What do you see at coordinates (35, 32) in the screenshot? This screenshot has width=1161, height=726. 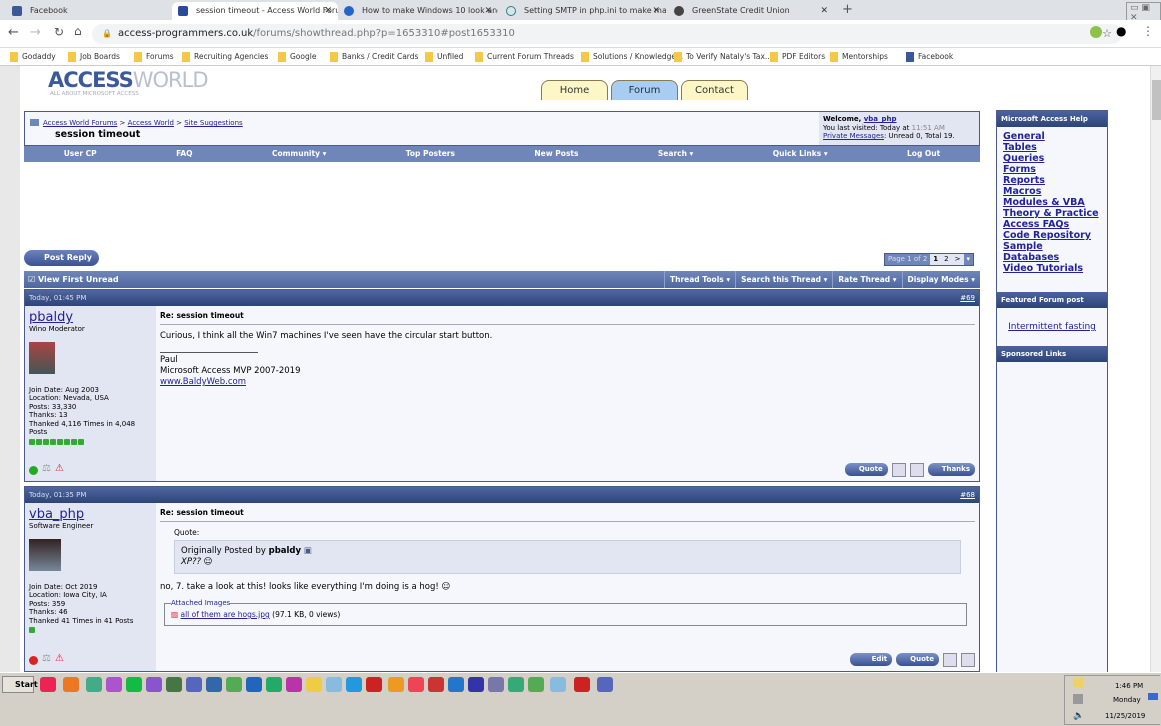 I see `forward-icon: →` at bounding box center [35, 32].